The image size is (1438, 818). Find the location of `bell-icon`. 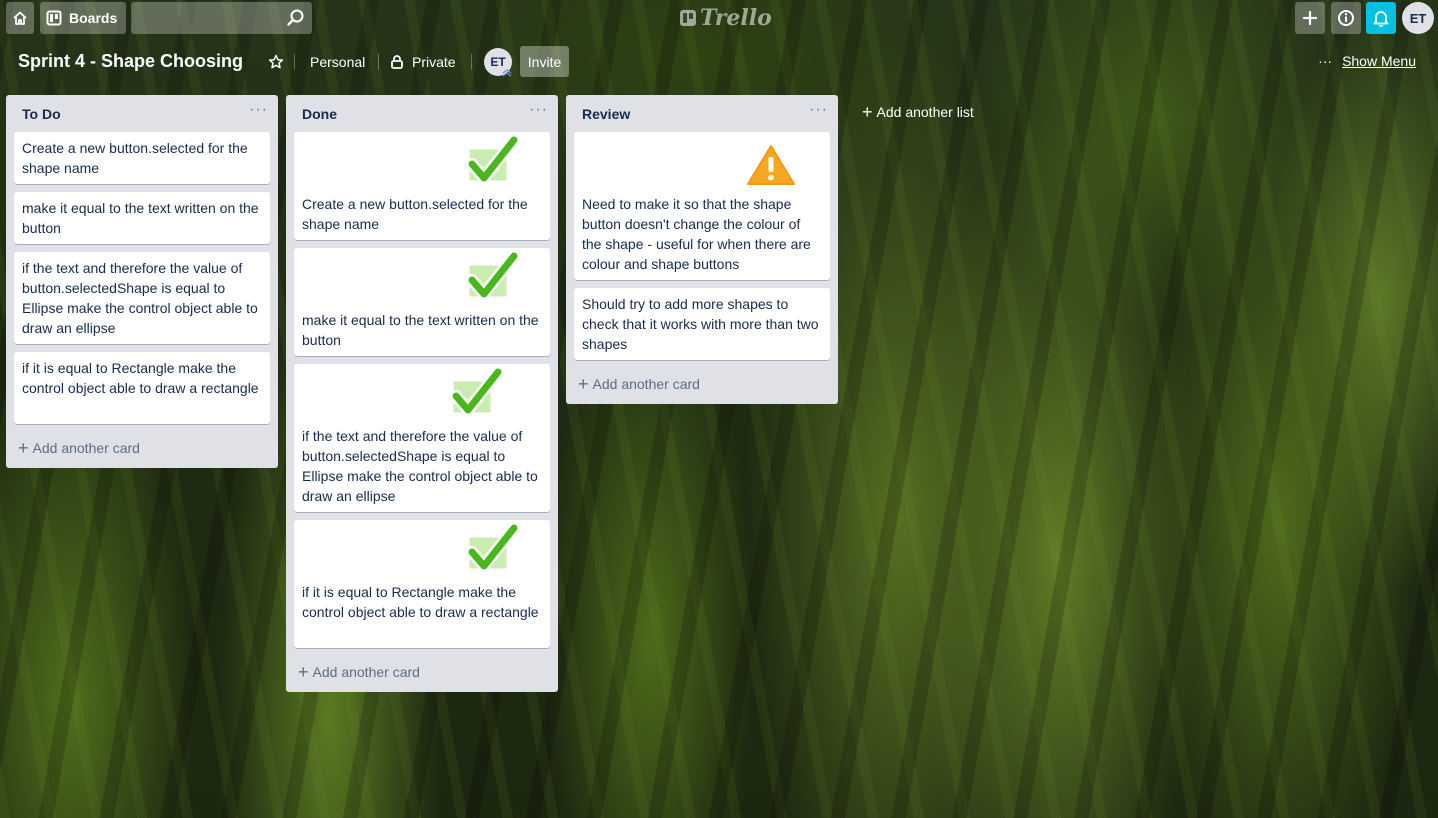

bell-icon is located at coordinates (1381, 19).